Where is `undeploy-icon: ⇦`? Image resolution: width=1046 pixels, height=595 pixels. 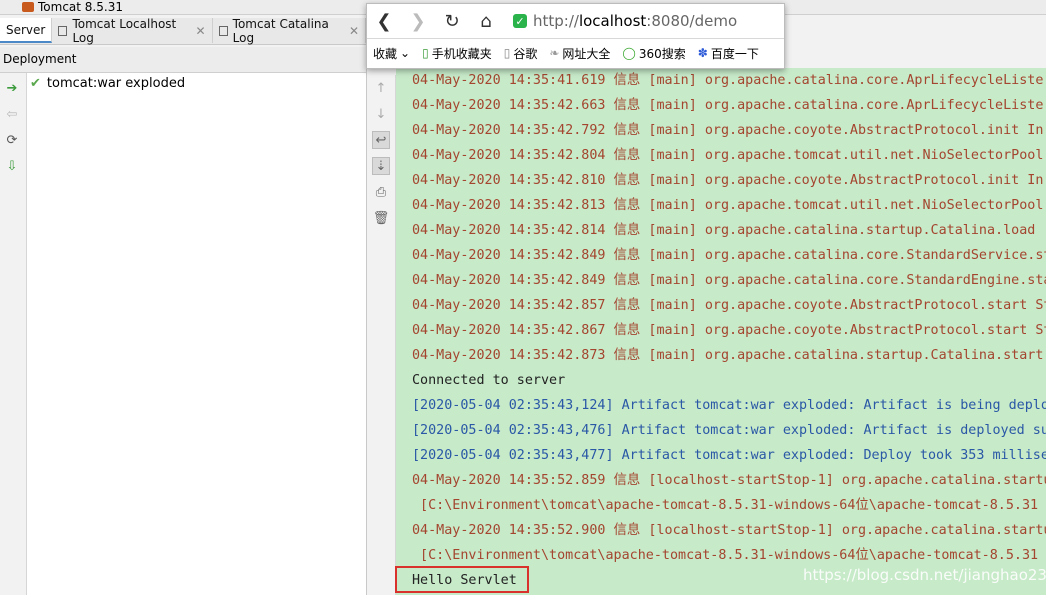
undeploy-icon: ⇦ is located at coordinates (12, 114).